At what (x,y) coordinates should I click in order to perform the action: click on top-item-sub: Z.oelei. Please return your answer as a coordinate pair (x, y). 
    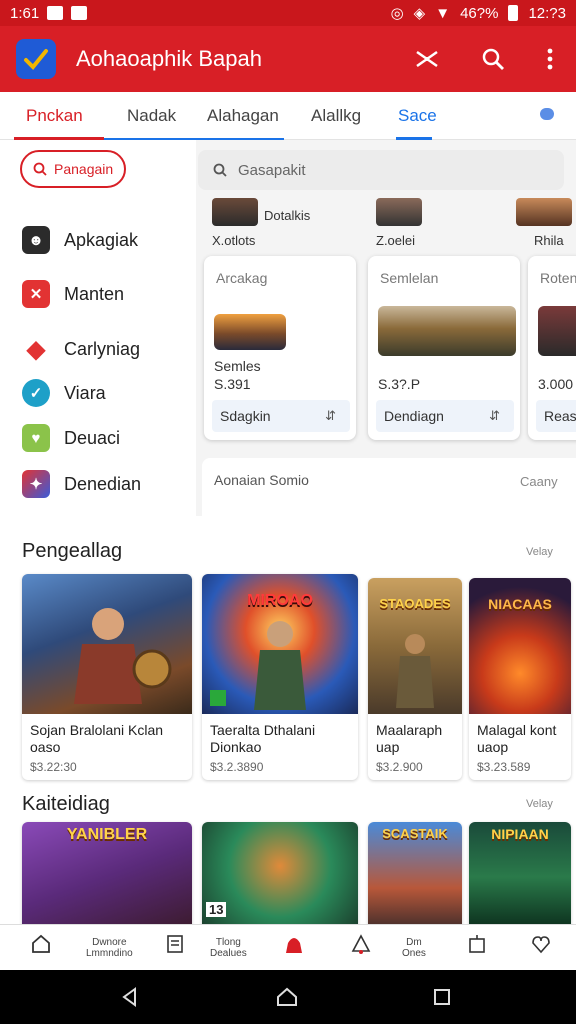
    Looking at the image, I should click on (396, 240).